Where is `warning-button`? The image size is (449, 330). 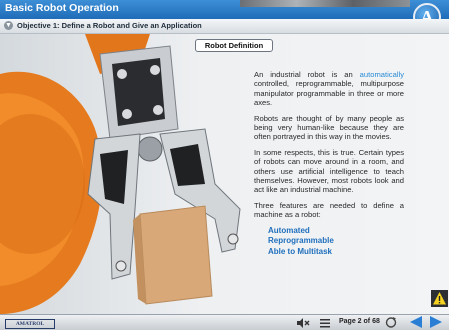
warning-button is located at coordinates (439, 298).